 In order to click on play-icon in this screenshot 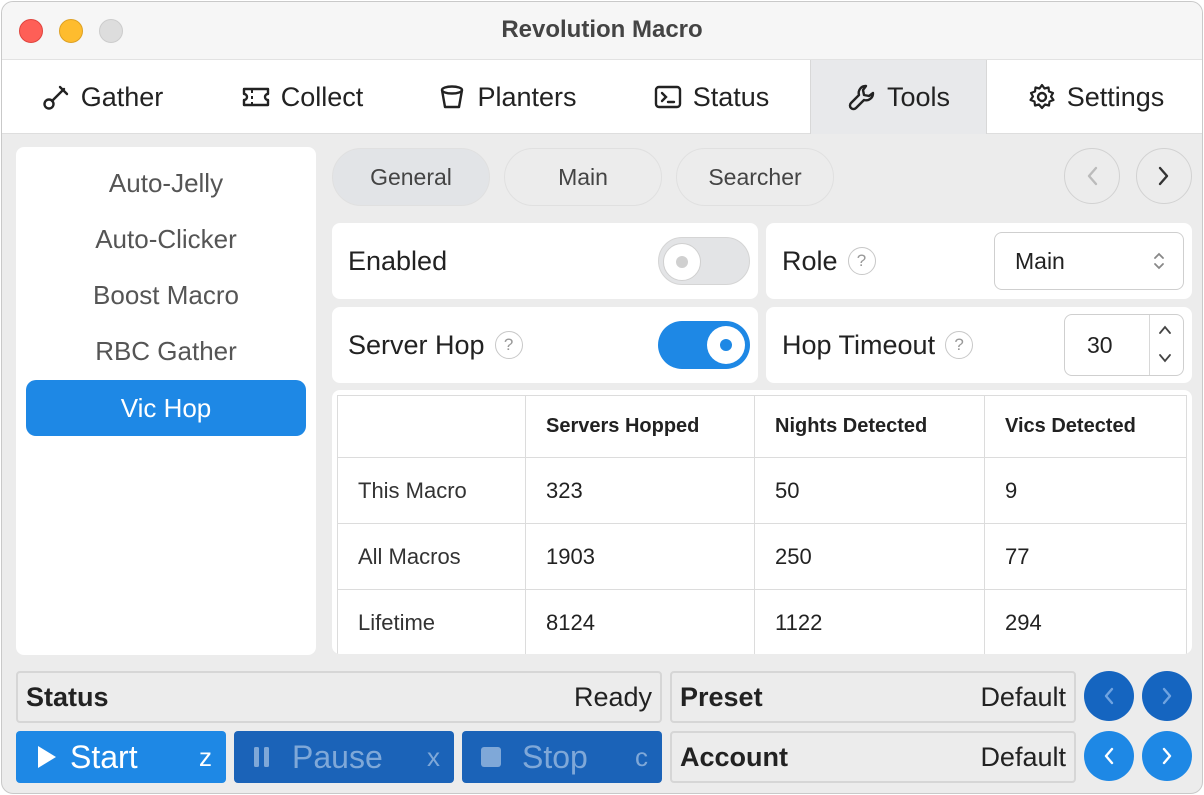, I will do `click(47, 757)`.